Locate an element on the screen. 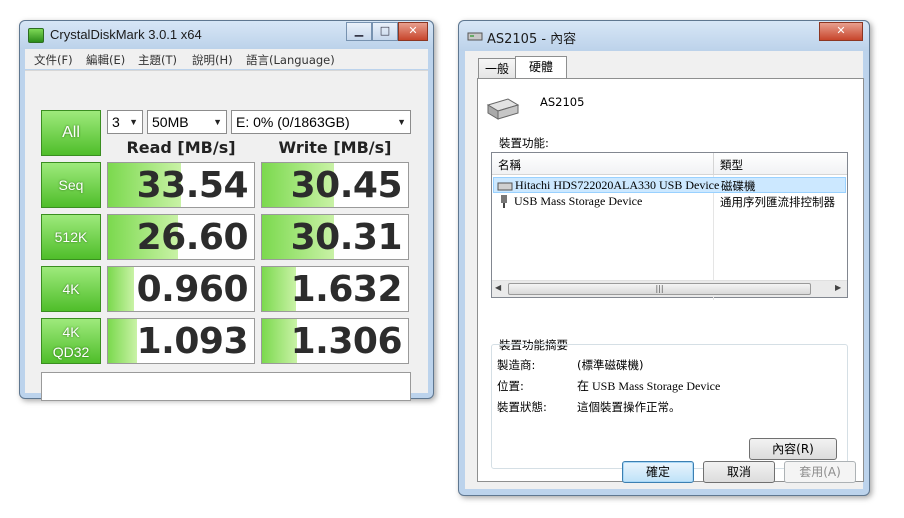 The width and height of the screenshot is (904, 518). horizontal-scrollbar: ◀ ||| ▶ is located at coordinates (669, 288).